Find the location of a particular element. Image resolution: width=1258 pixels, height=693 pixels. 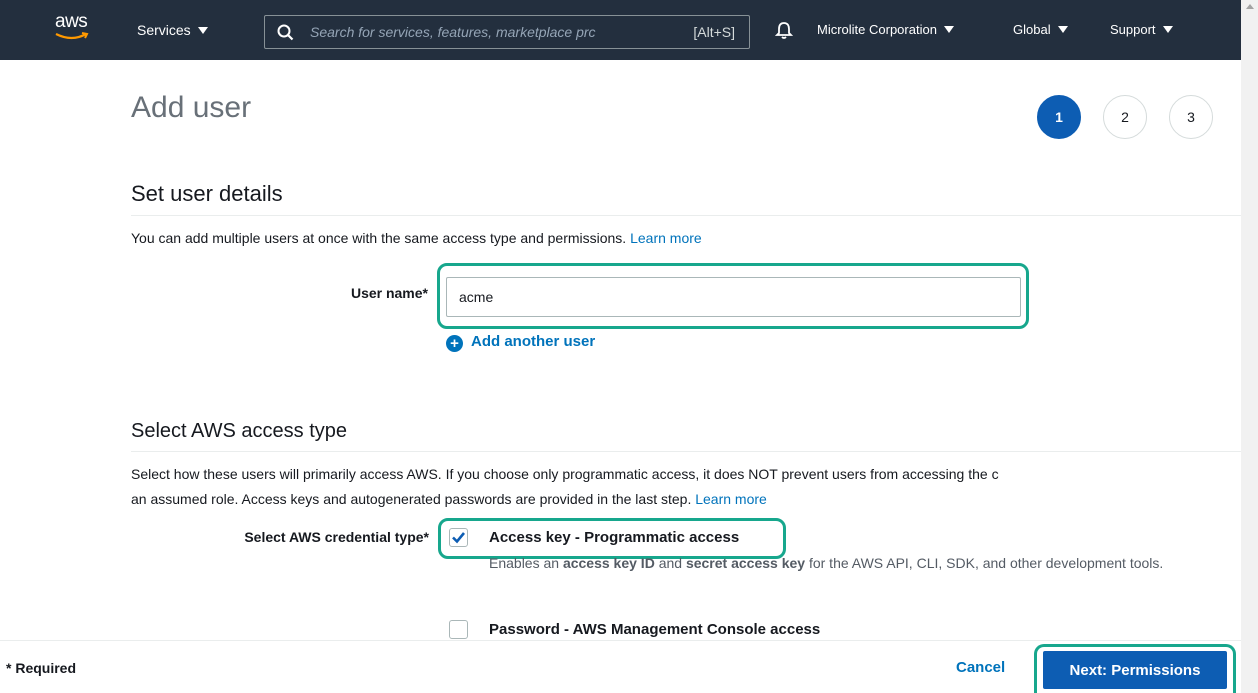

page-title: Add user is located at coordinates (191, 107).